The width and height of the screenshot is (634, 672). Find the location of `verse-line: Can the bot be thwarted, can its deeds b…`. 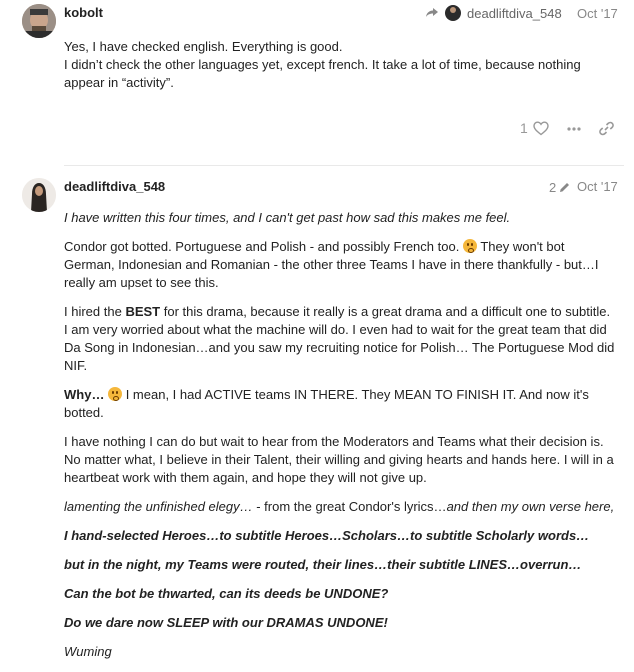

verse-line: Can the bot be thwarted, can its deeds b… is located at coordinates (226, 593).